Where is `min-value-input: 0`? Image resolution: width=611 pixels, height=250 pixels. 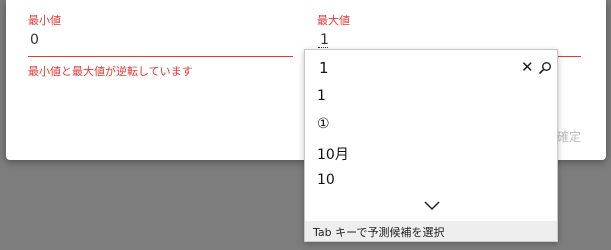
min-value-input: 0 is located at coordinates (34, 40).